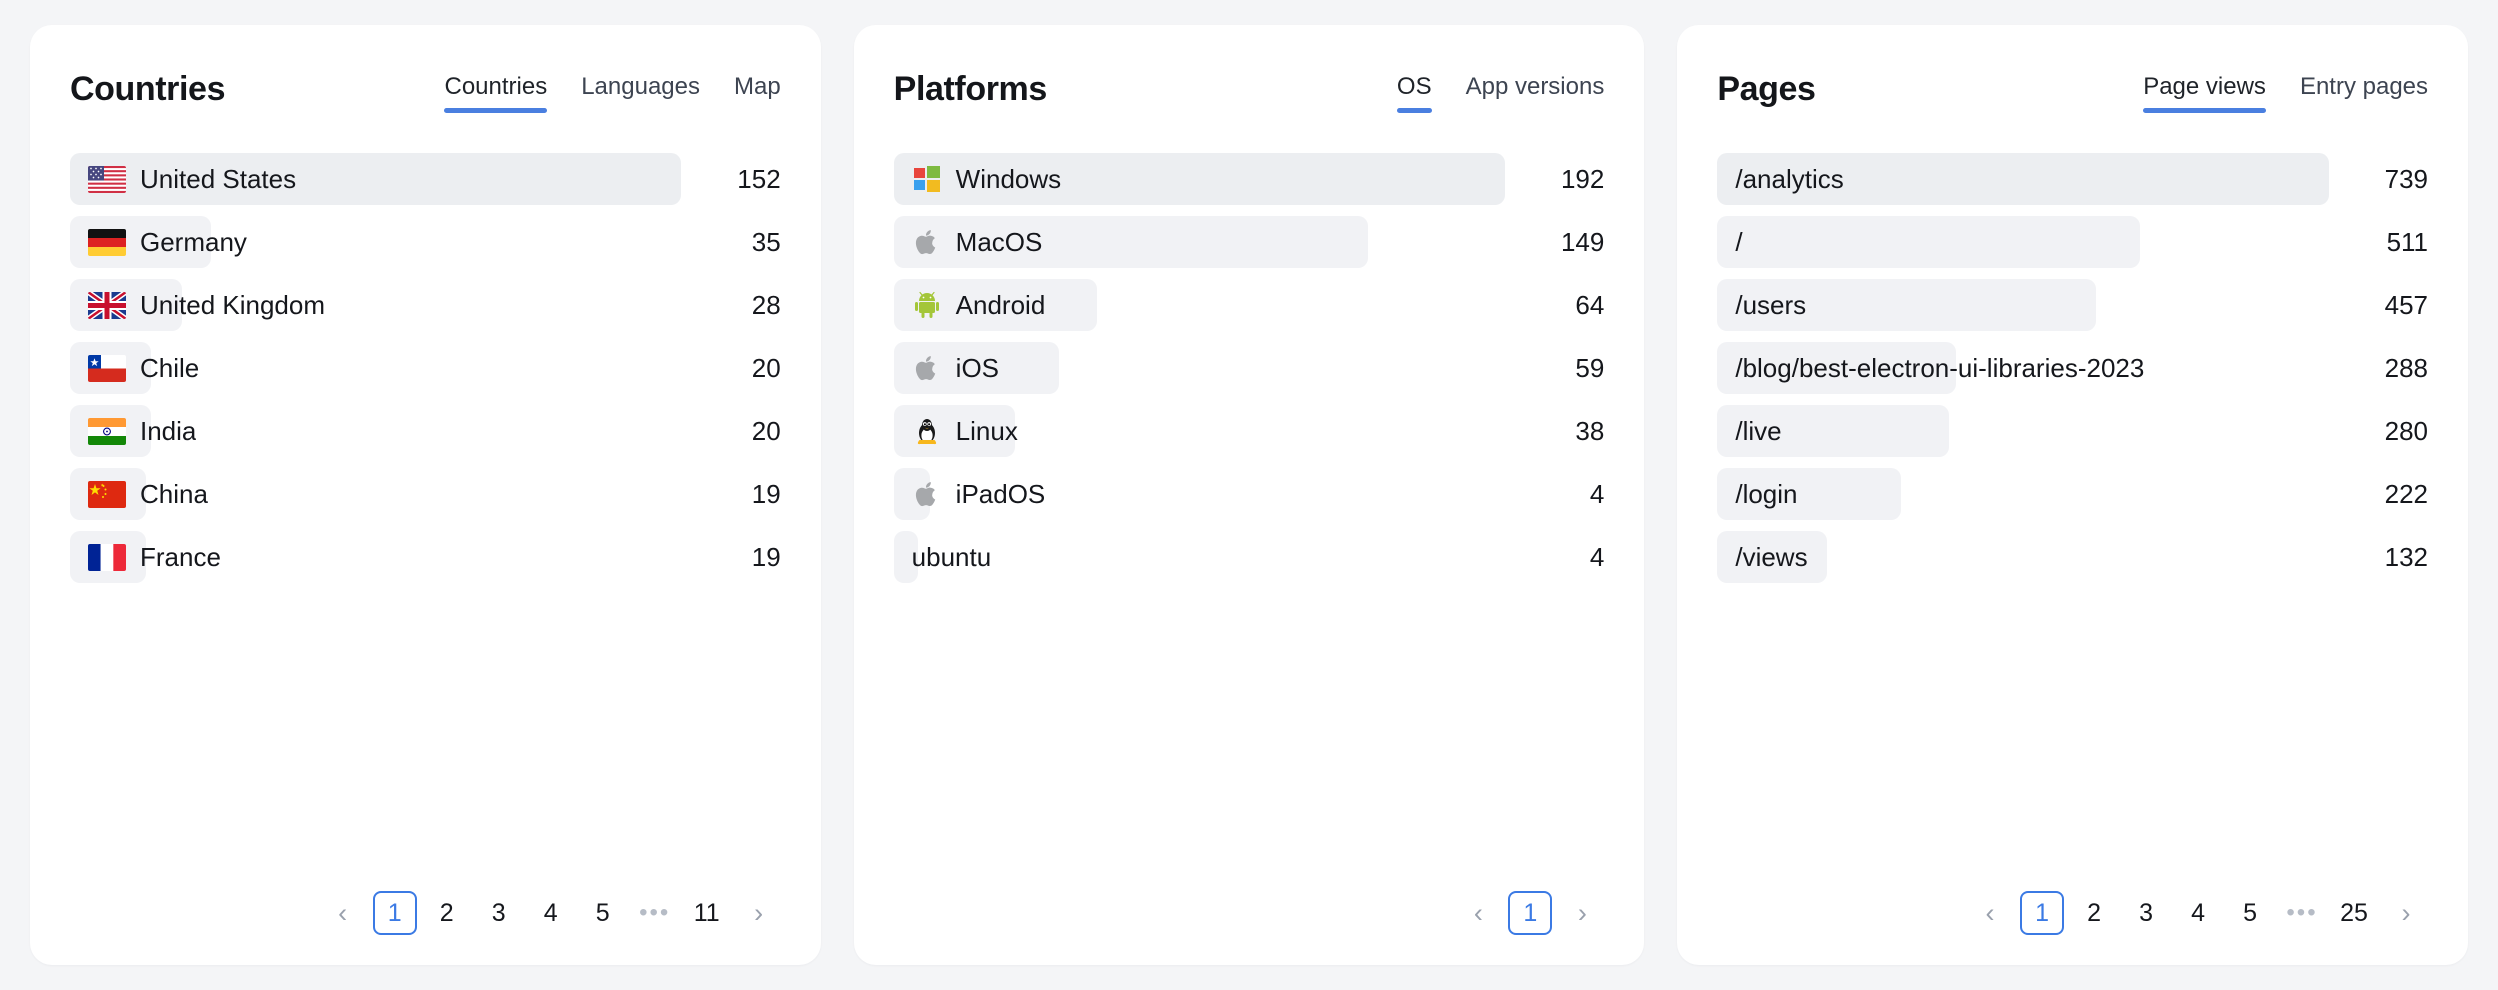 The image size is (2498, 990). Describe the element at coordinates (2354, 913) in the screenshot. I see `pagination-last-page: 25` at that location.